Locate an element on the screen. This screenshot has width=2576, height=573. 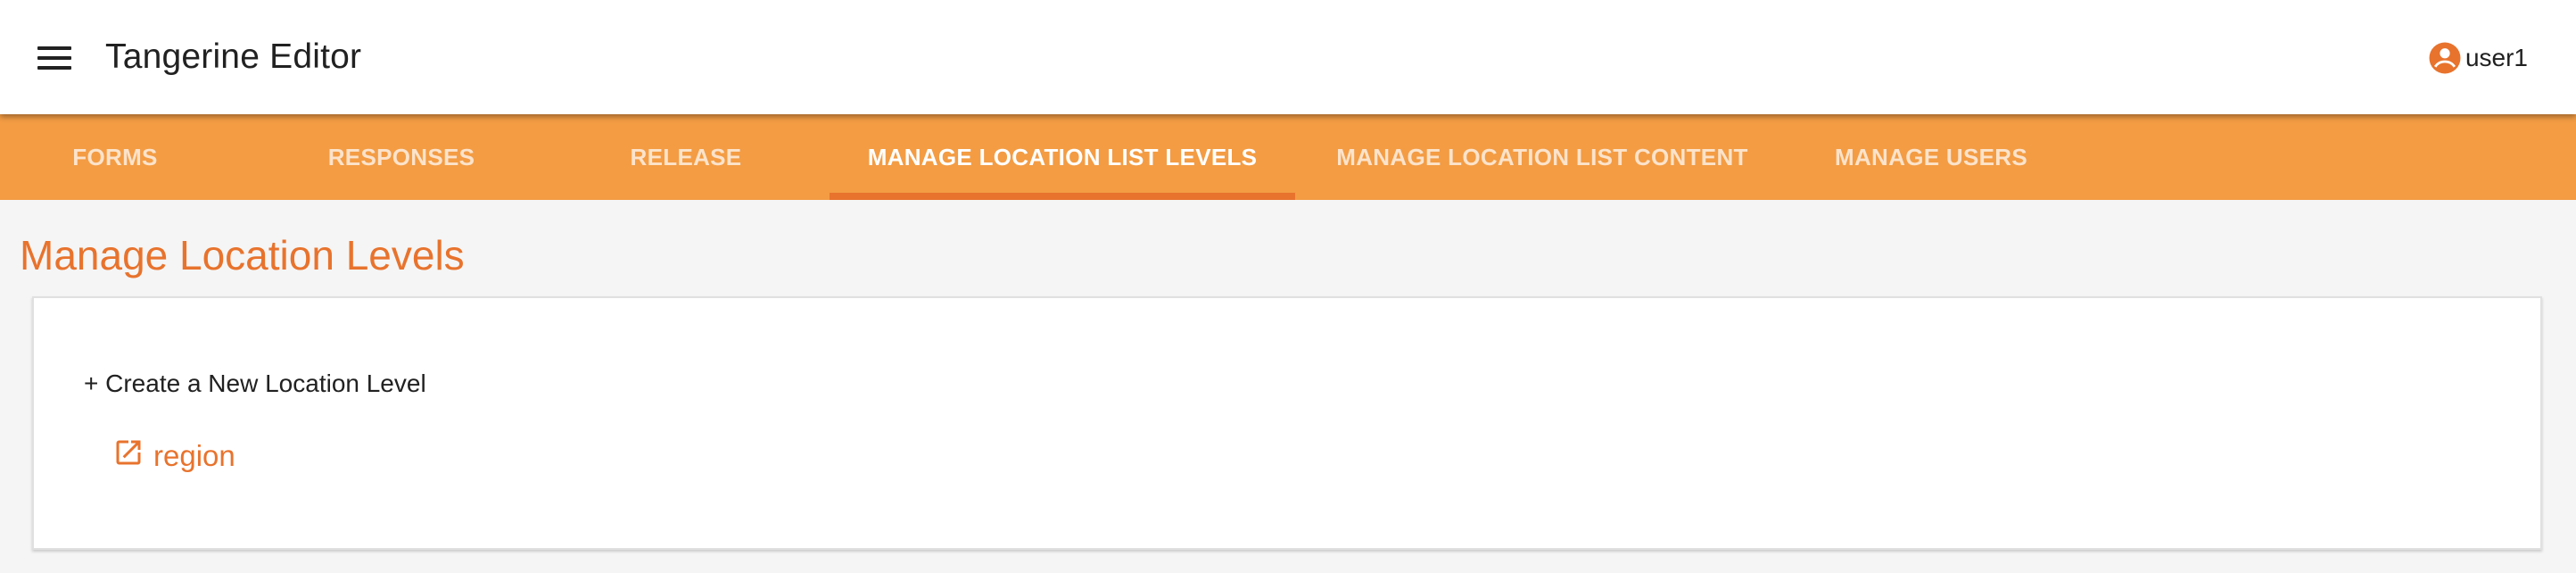
tab-release: RELEASE is located at coordinates (686, 157).